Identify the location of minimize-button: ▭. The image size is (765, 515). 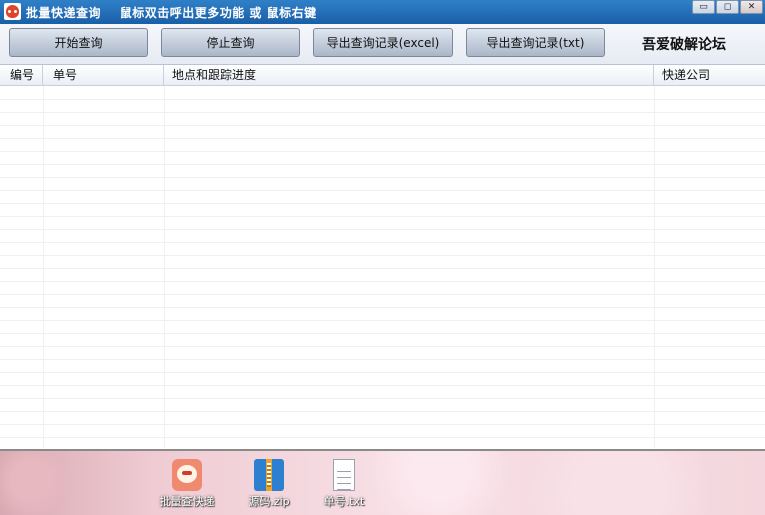
(703, 7).